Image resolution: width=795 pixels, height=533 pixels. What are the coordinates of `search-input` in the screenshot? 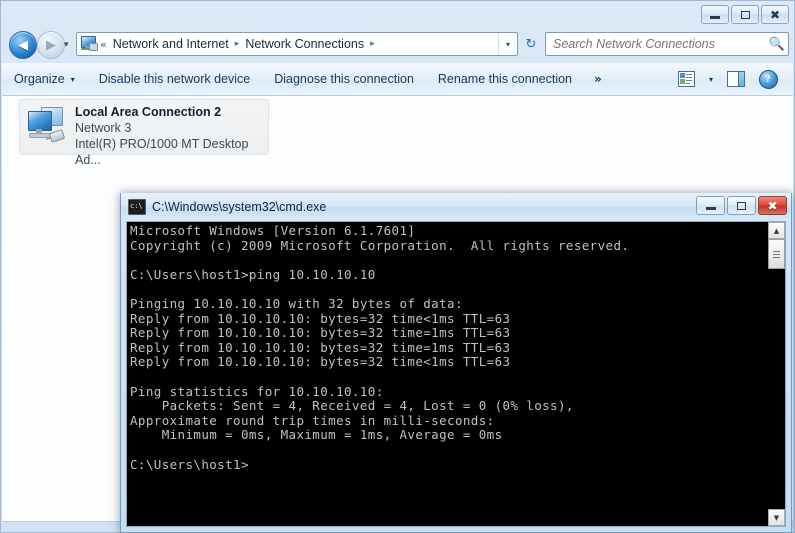 It's located at (656, 44).